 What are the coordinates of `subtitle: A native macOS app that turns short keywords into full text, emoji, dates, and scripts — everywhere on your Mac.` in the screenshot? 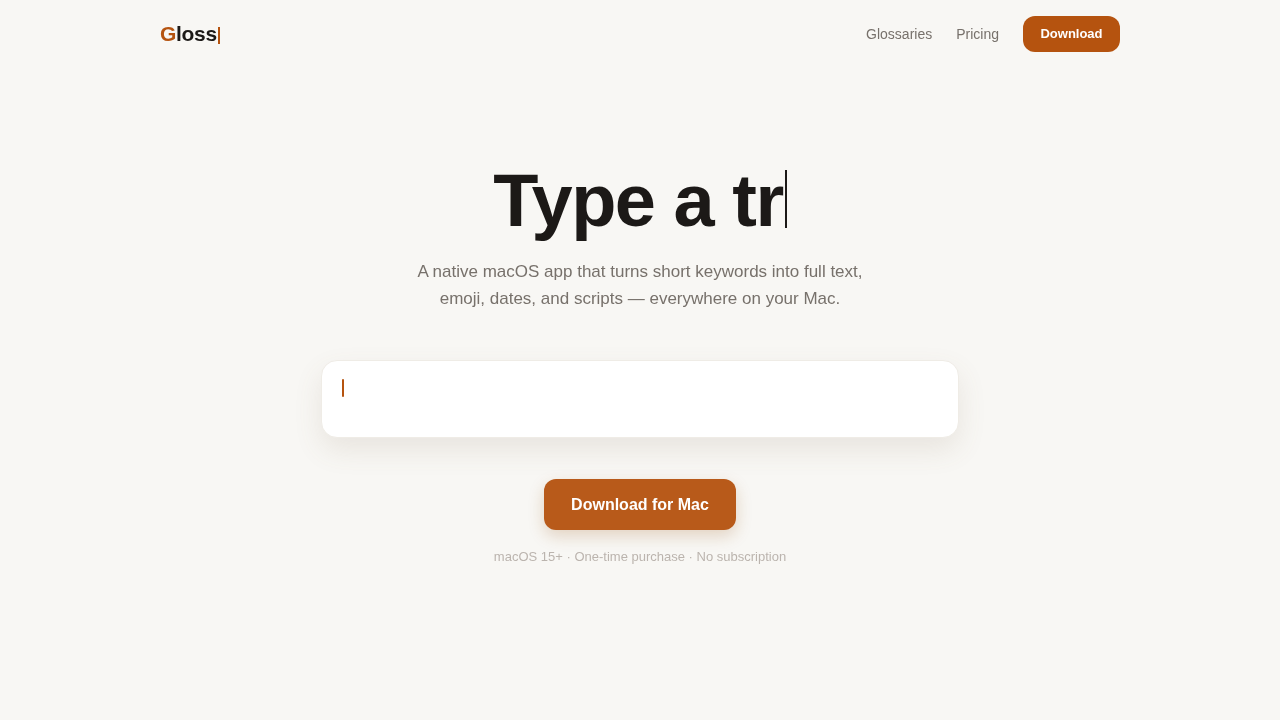 It's located at (640, 285).